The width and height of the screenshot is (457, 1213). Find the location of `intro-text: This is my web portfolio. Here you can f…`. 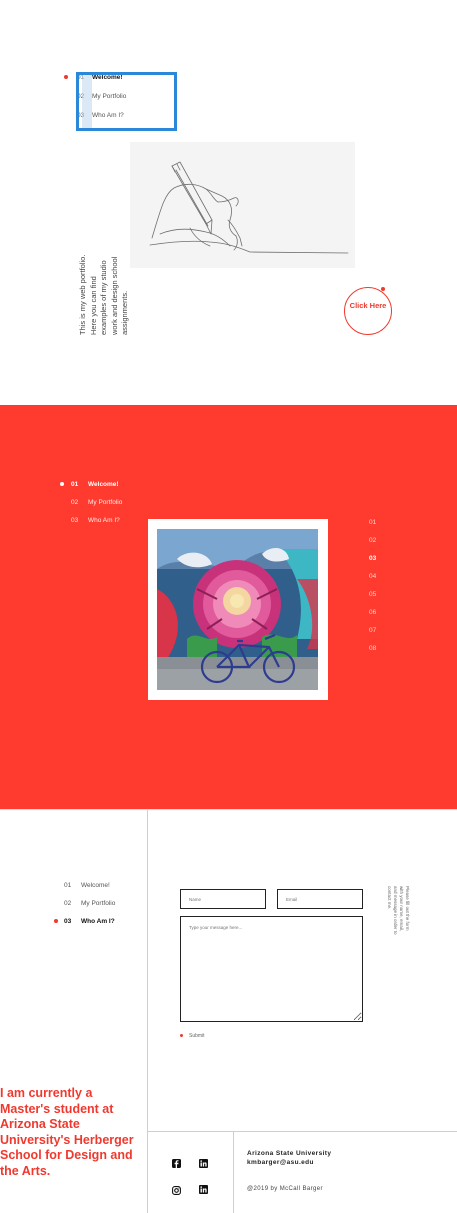

intro-text: This is my web portfolio. Here you can f… is located at coordinates (103, 294).